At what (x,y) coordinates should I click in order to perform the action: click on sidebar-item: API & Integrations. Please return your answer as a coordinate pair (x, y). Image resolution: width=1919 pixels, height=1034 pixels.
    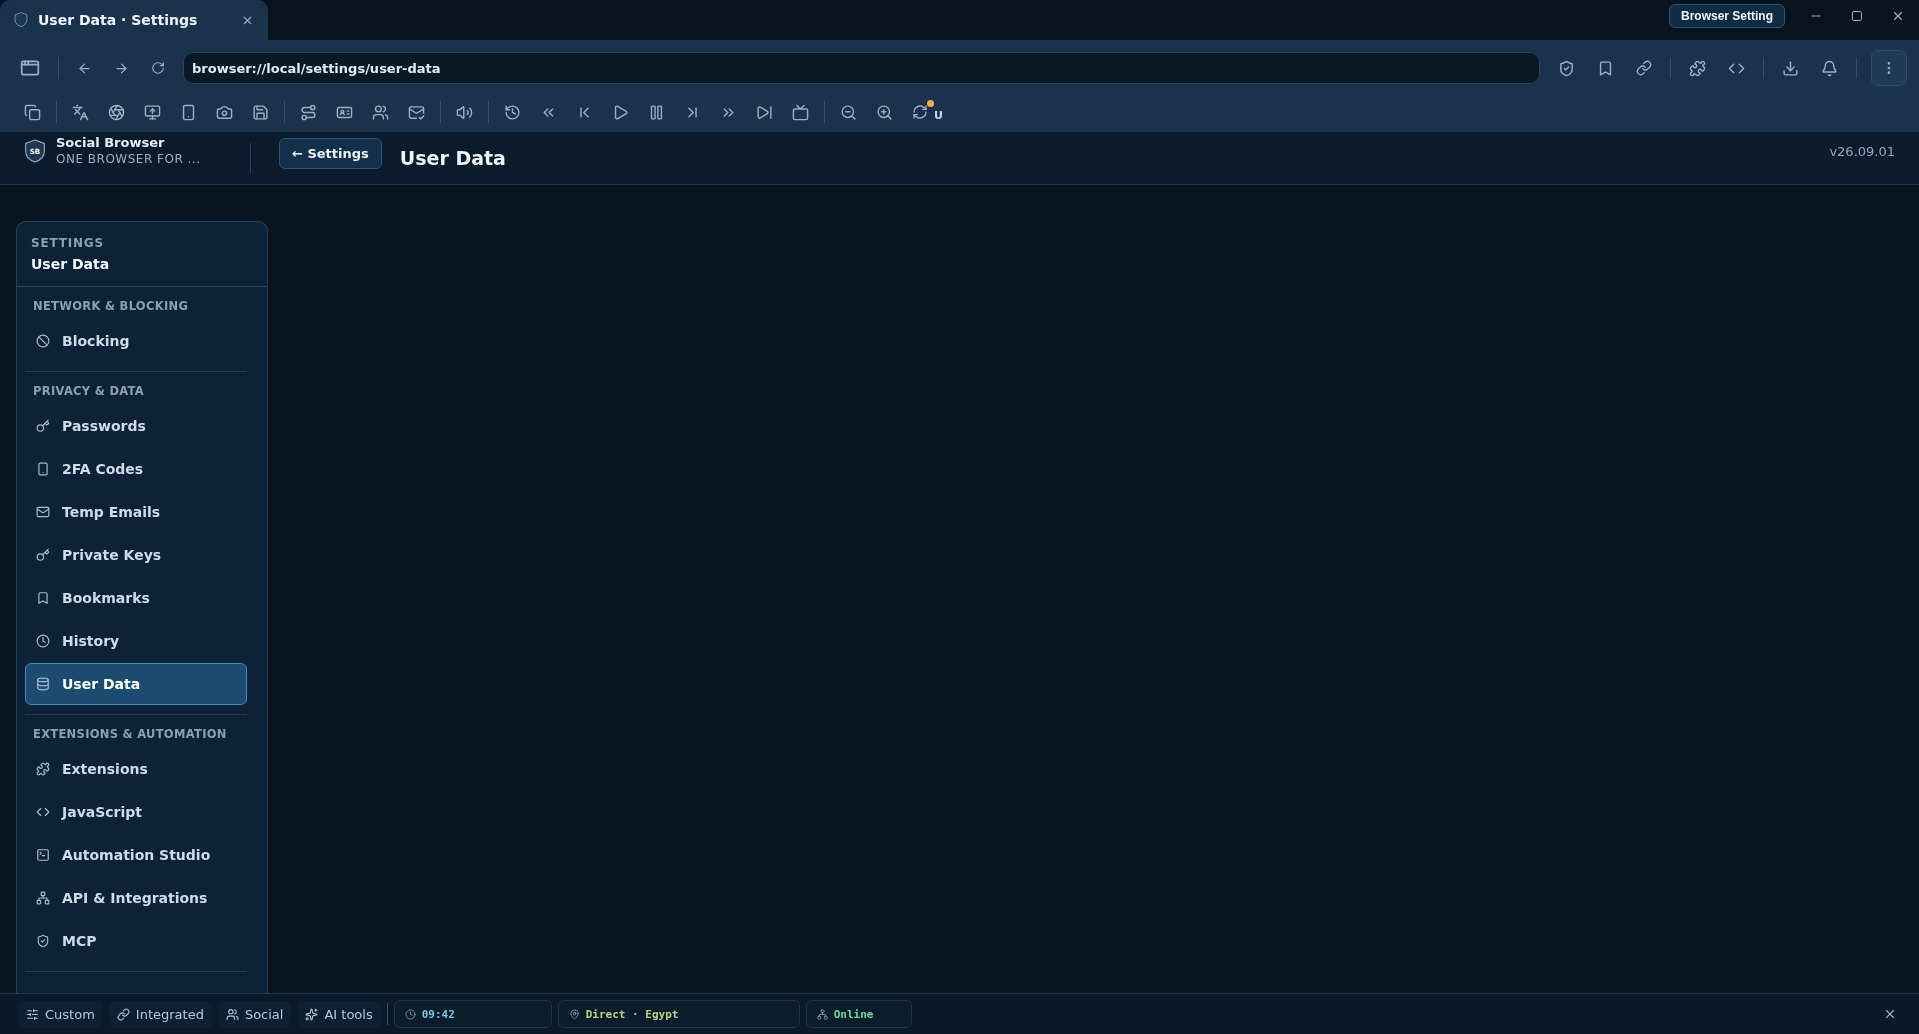
    Looking at the image, I should click on (136, 898).